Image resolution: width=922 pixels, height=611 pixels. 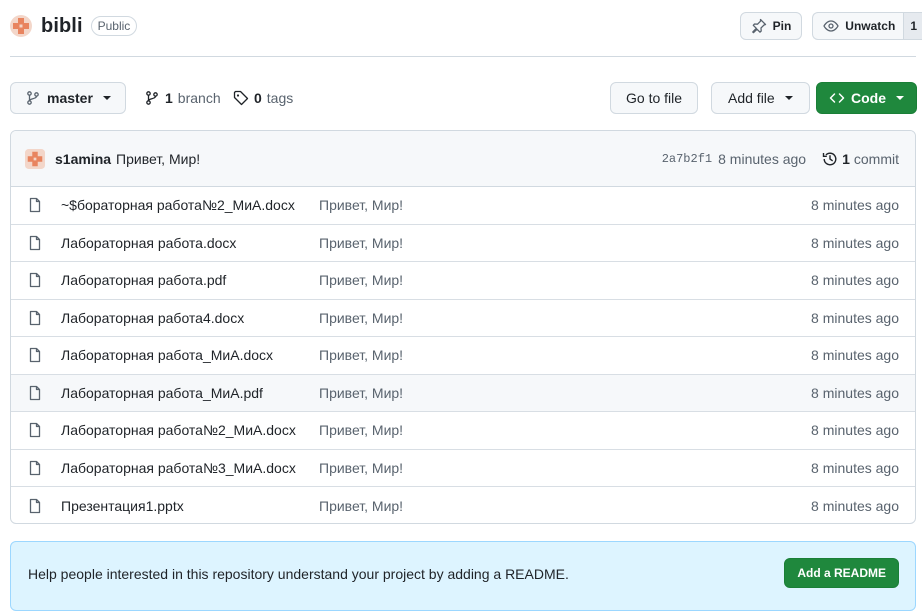 What do you see at coordinates (190, 393) in the screenshot?
I see `file-name: Лабораторная работа_МиА.pdf` at bounding box center [190, 393].